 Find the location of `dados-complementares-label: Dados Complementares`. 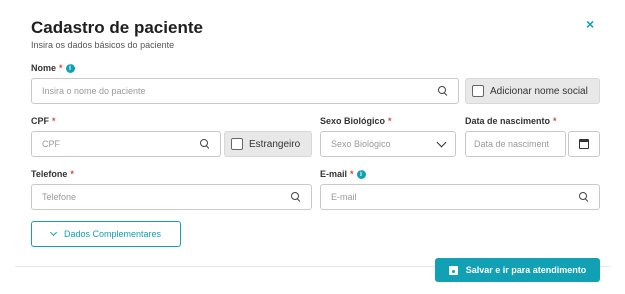

dados-complementares-label: Dados Complementares is located at coordinates (112, 234).